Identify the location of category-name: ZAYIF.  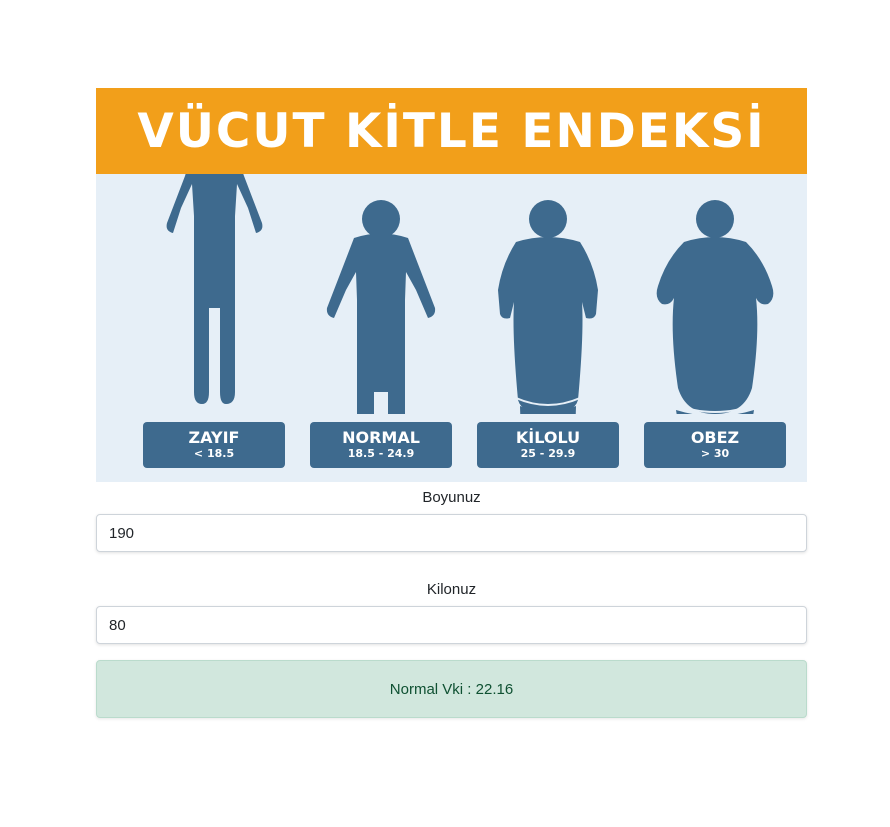
(214, 437).